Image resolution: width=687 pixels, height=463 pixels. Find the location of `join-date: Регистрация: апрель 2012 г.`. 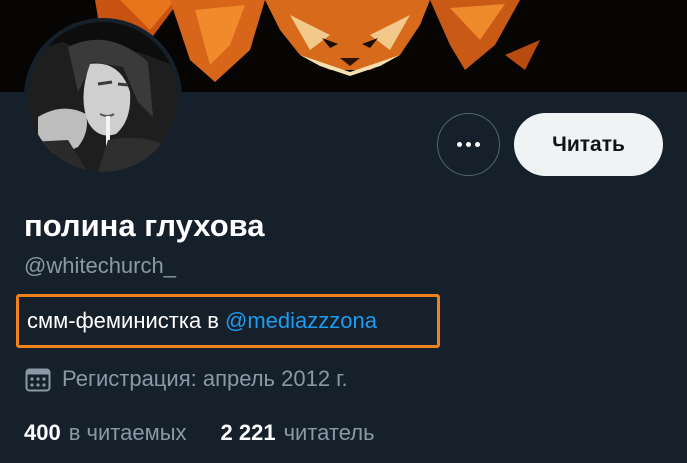

join-date: Регистрация: апрель 2012 г. is located at coordinates (186, 379).